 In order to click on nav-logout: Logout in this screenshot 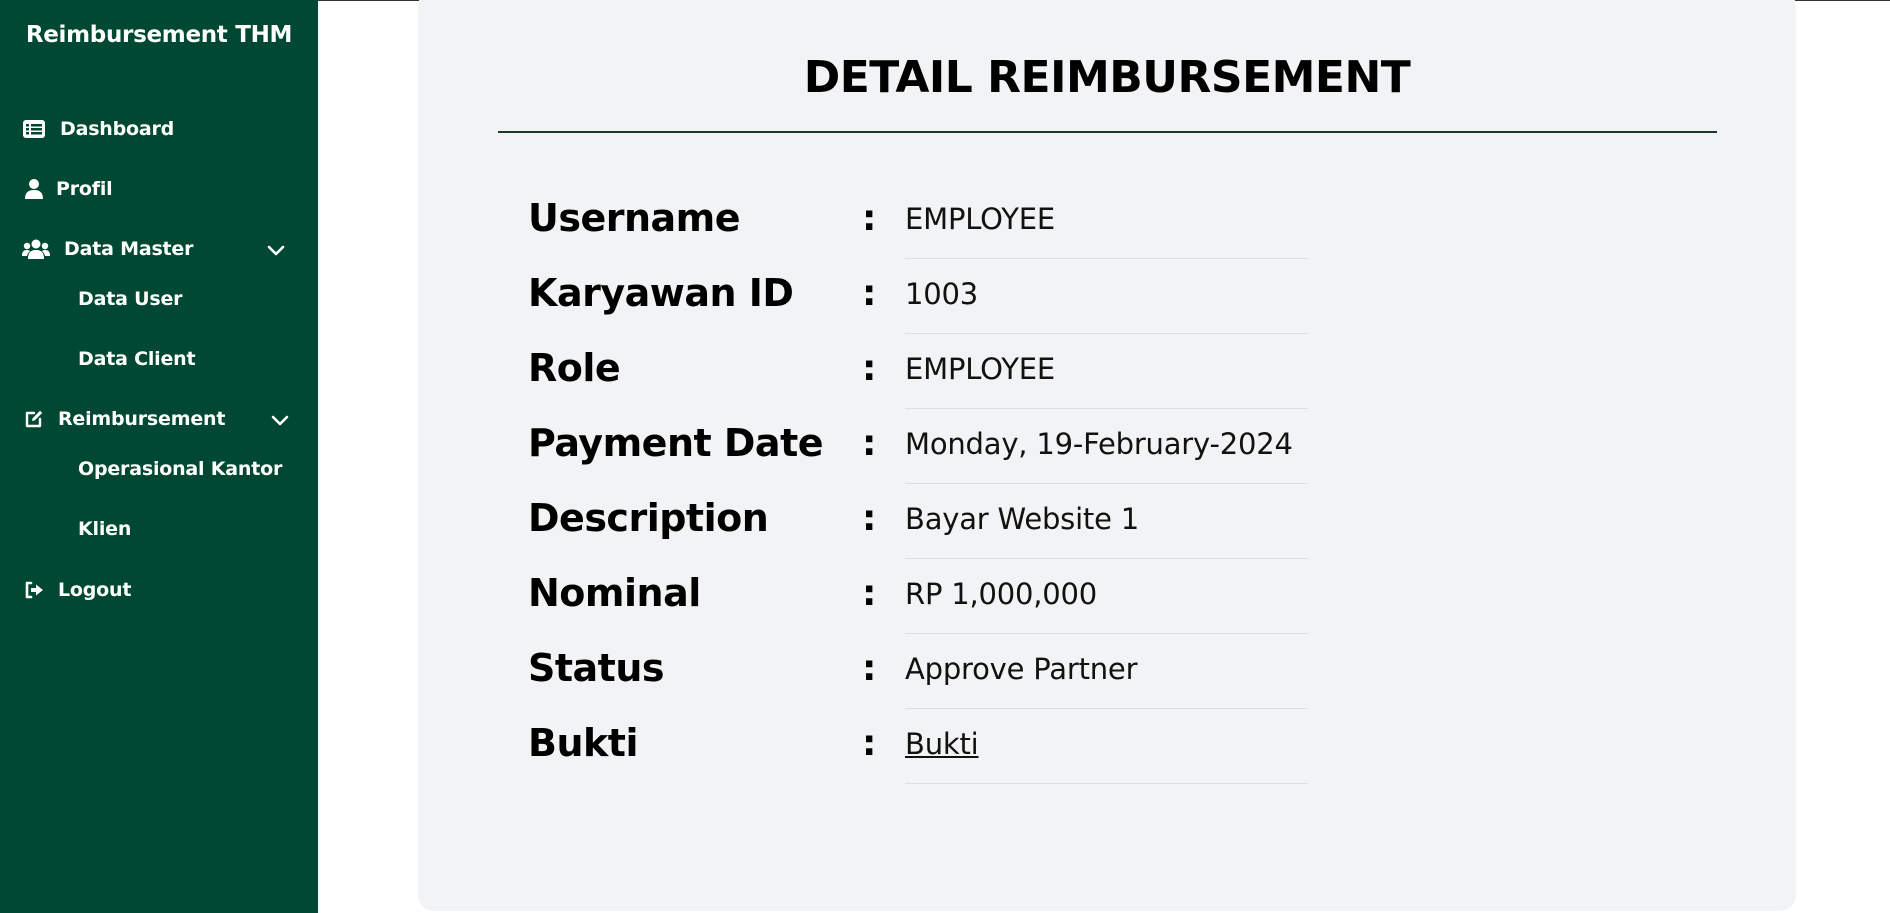, I will do `click(76, 590)`.